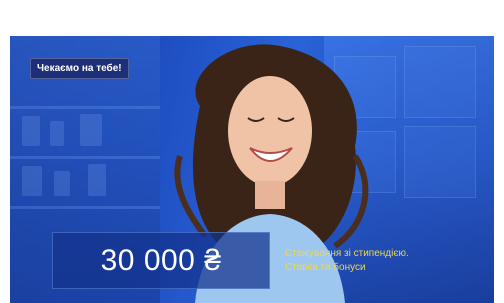 The image size is (504, 303). I want to click on amount-value: 30 000 ₴, so click(161, 260).